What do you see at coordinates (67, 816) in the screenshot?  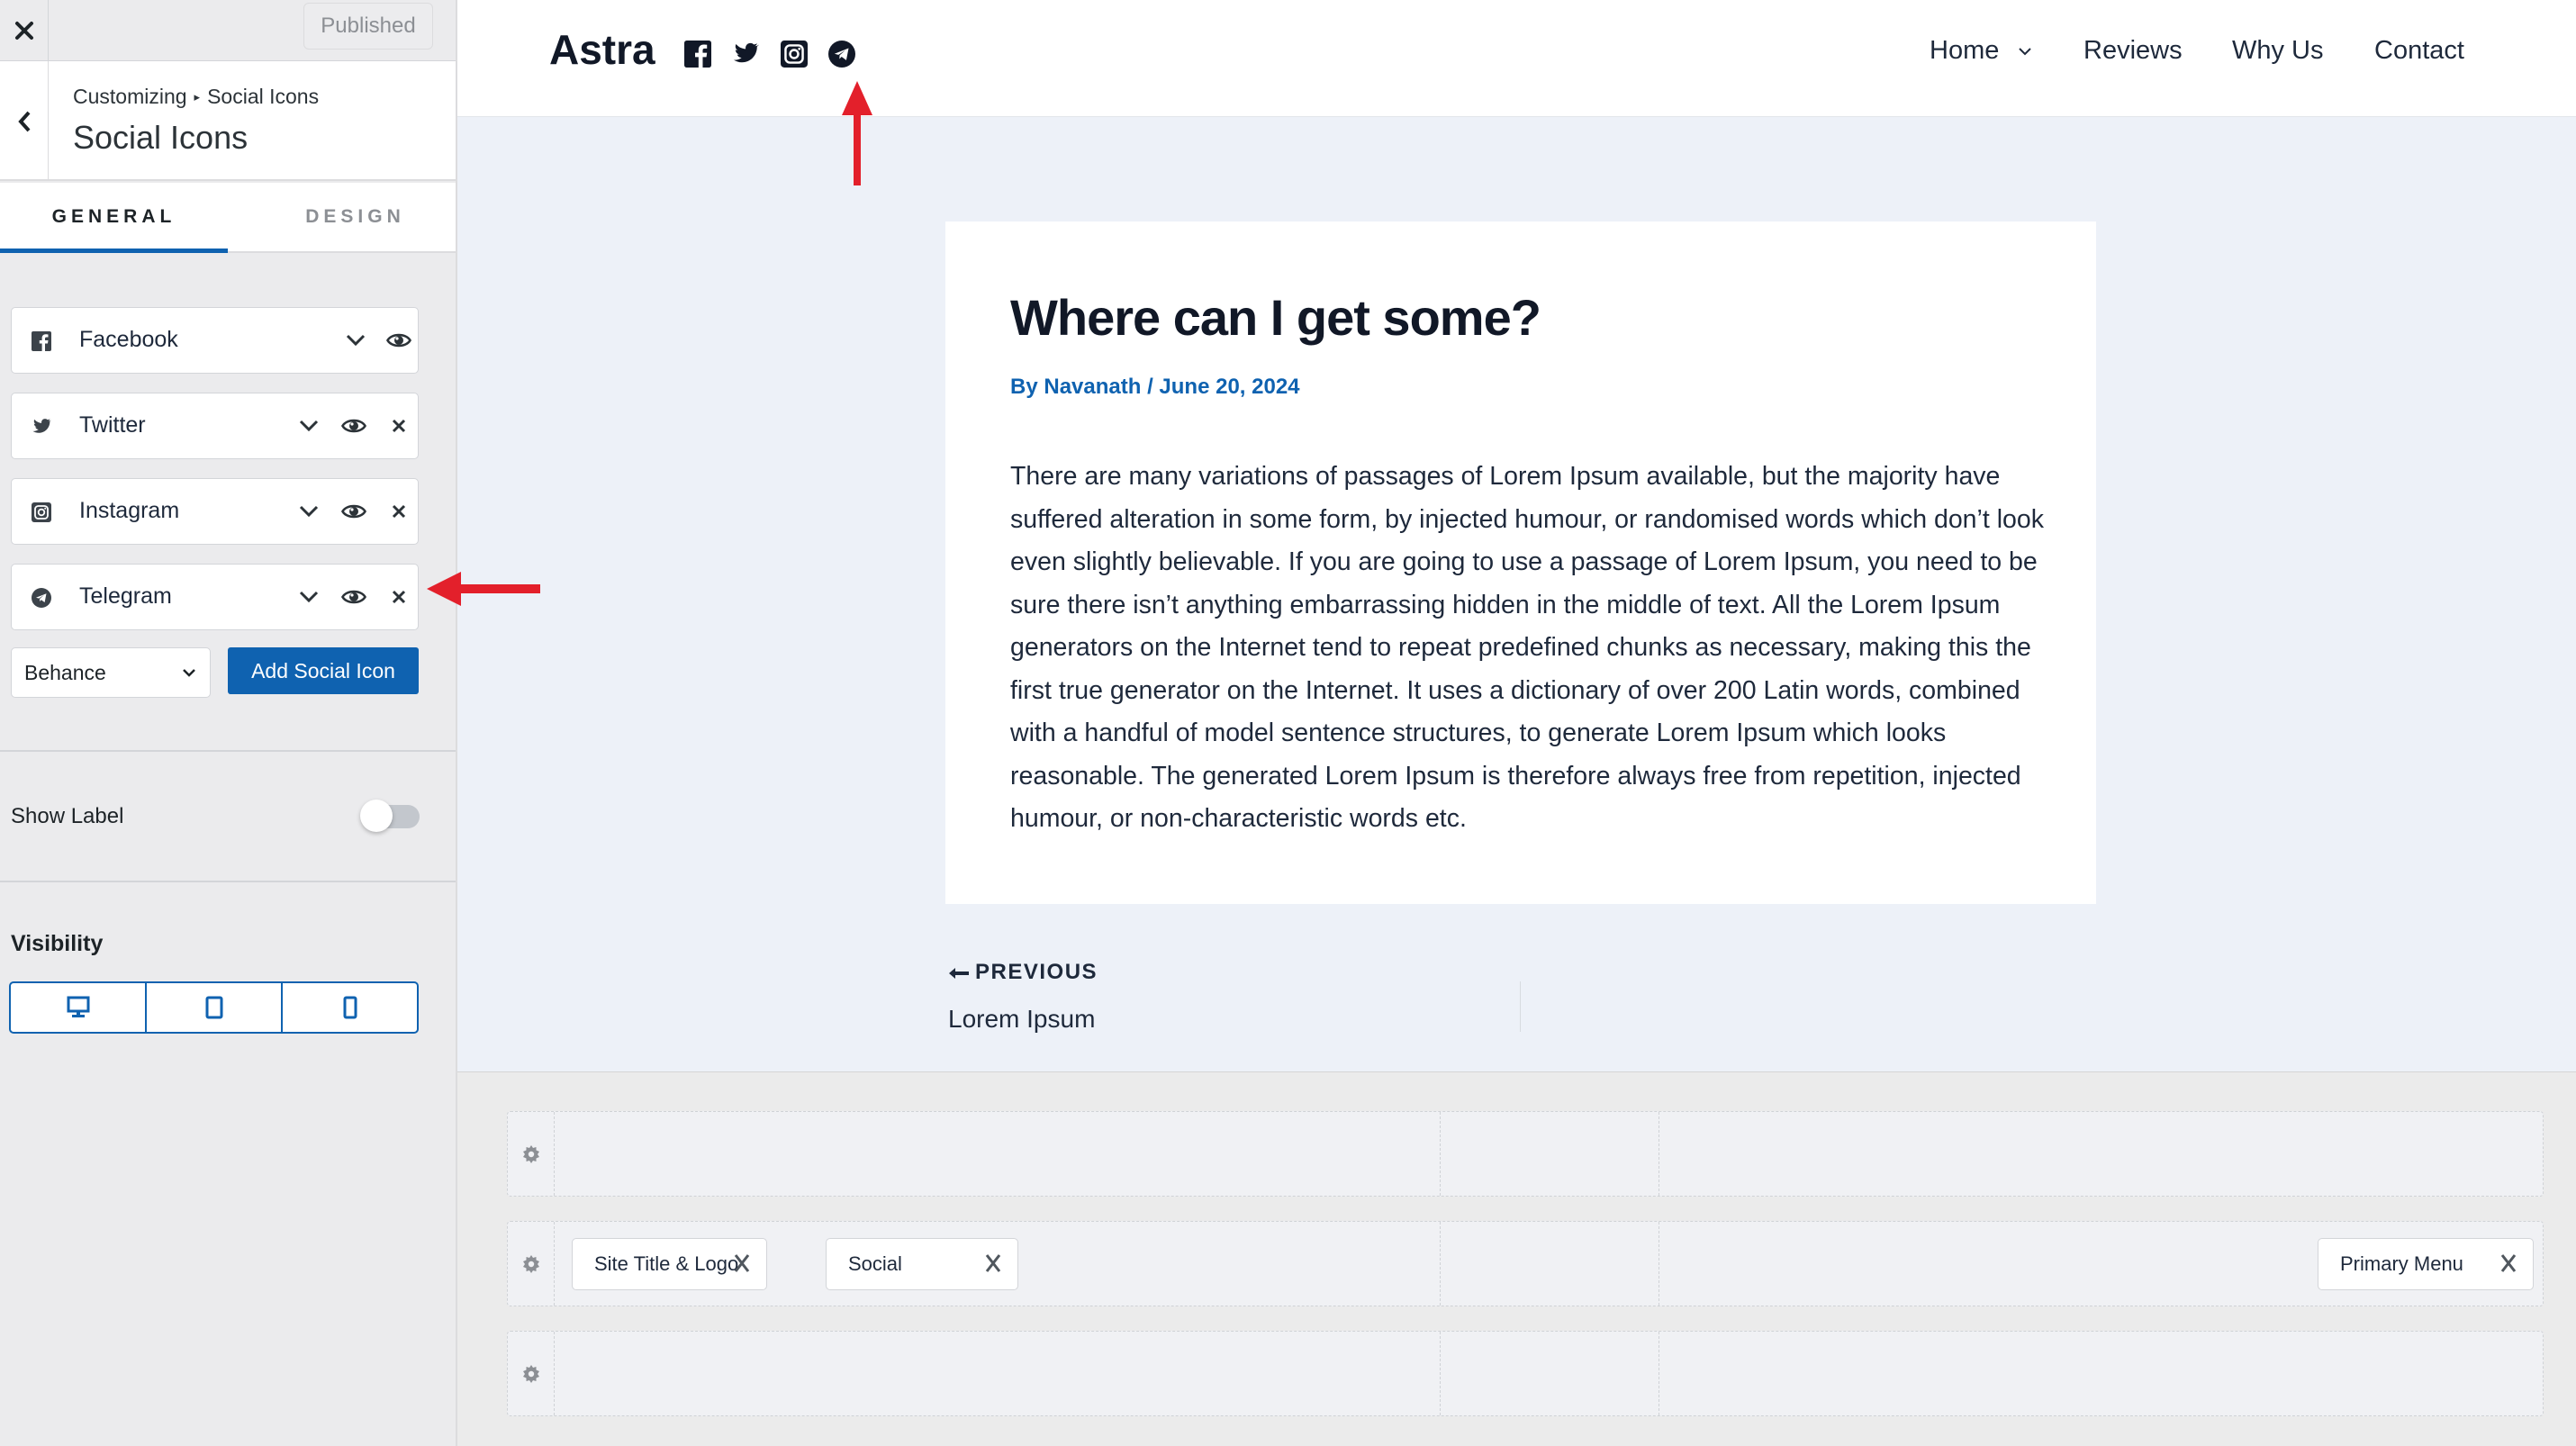 I see `show-label-text: Show Label` at bounding box center [67, 816].